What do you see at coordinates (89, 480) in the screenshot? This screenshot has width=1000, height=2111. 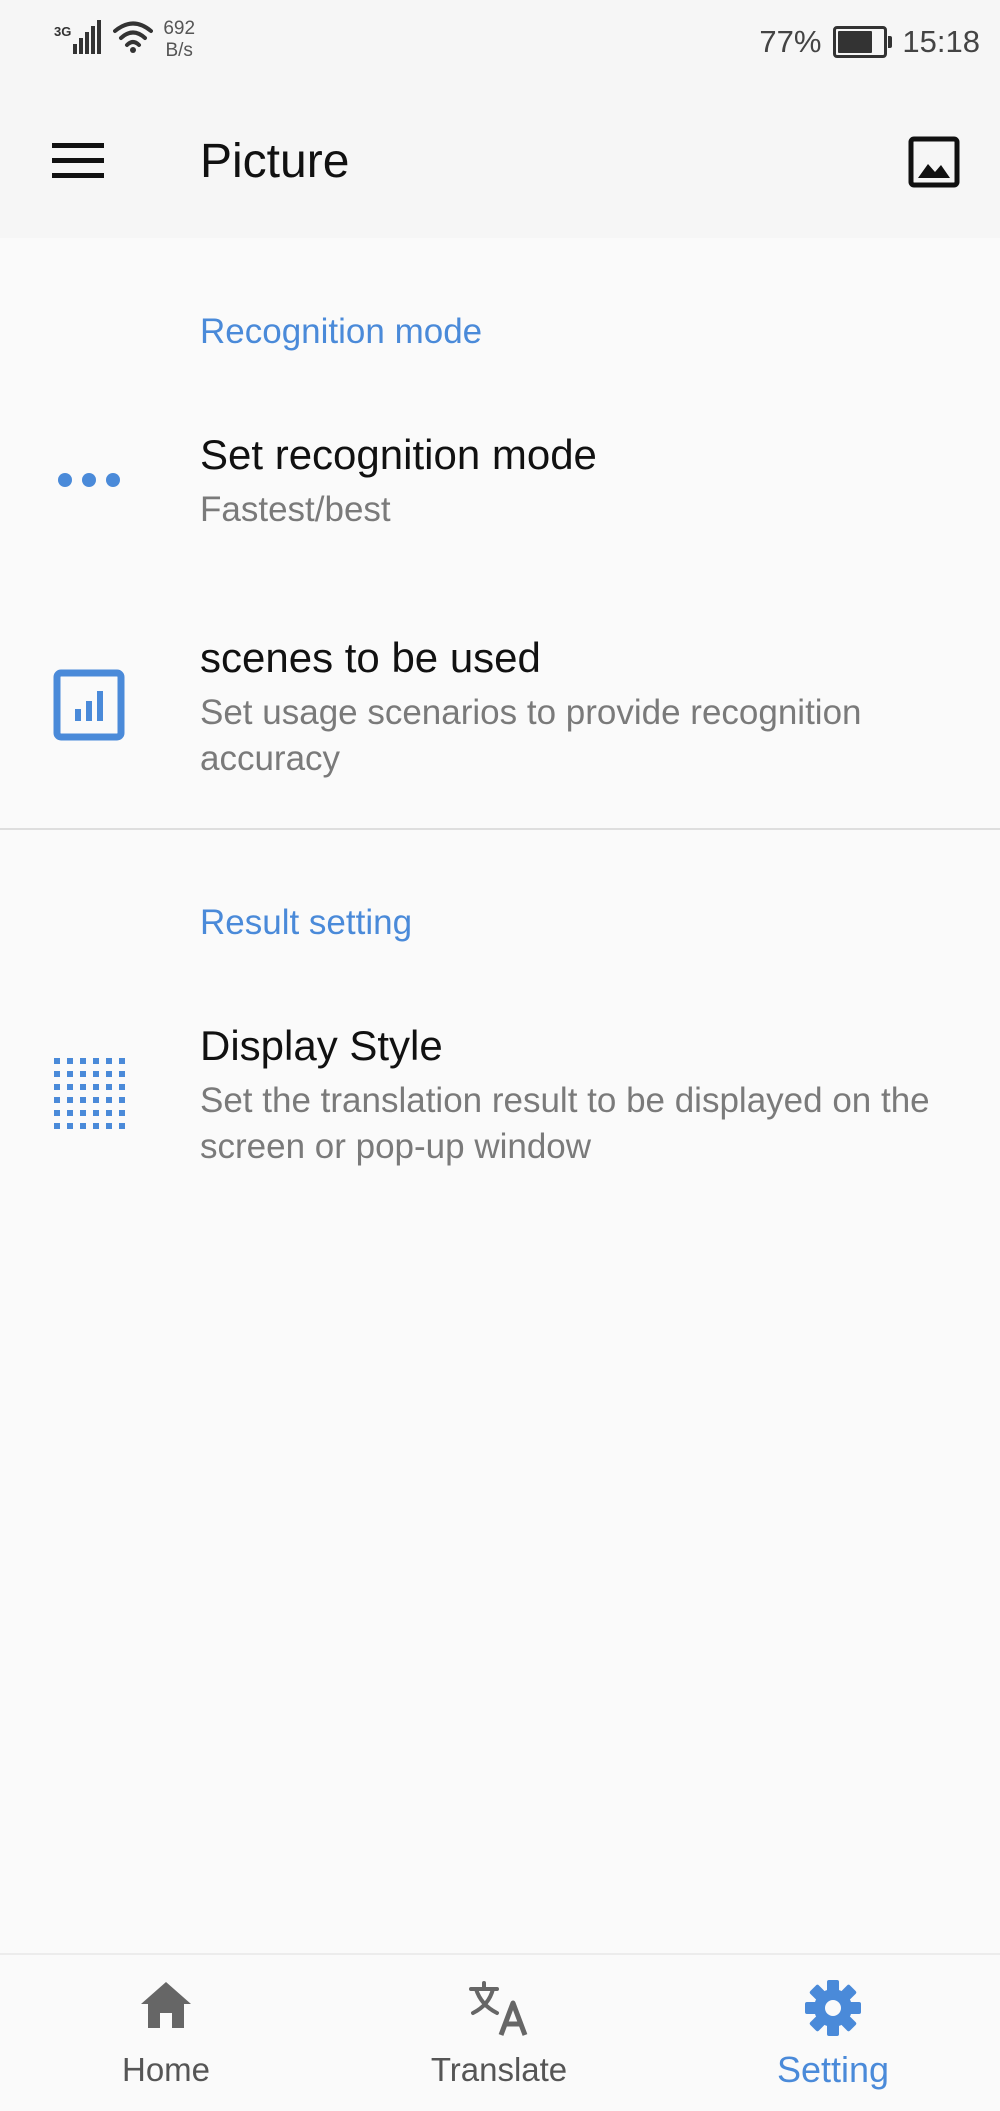 I see `more-dots-icon` at bounding box center [89, 480].